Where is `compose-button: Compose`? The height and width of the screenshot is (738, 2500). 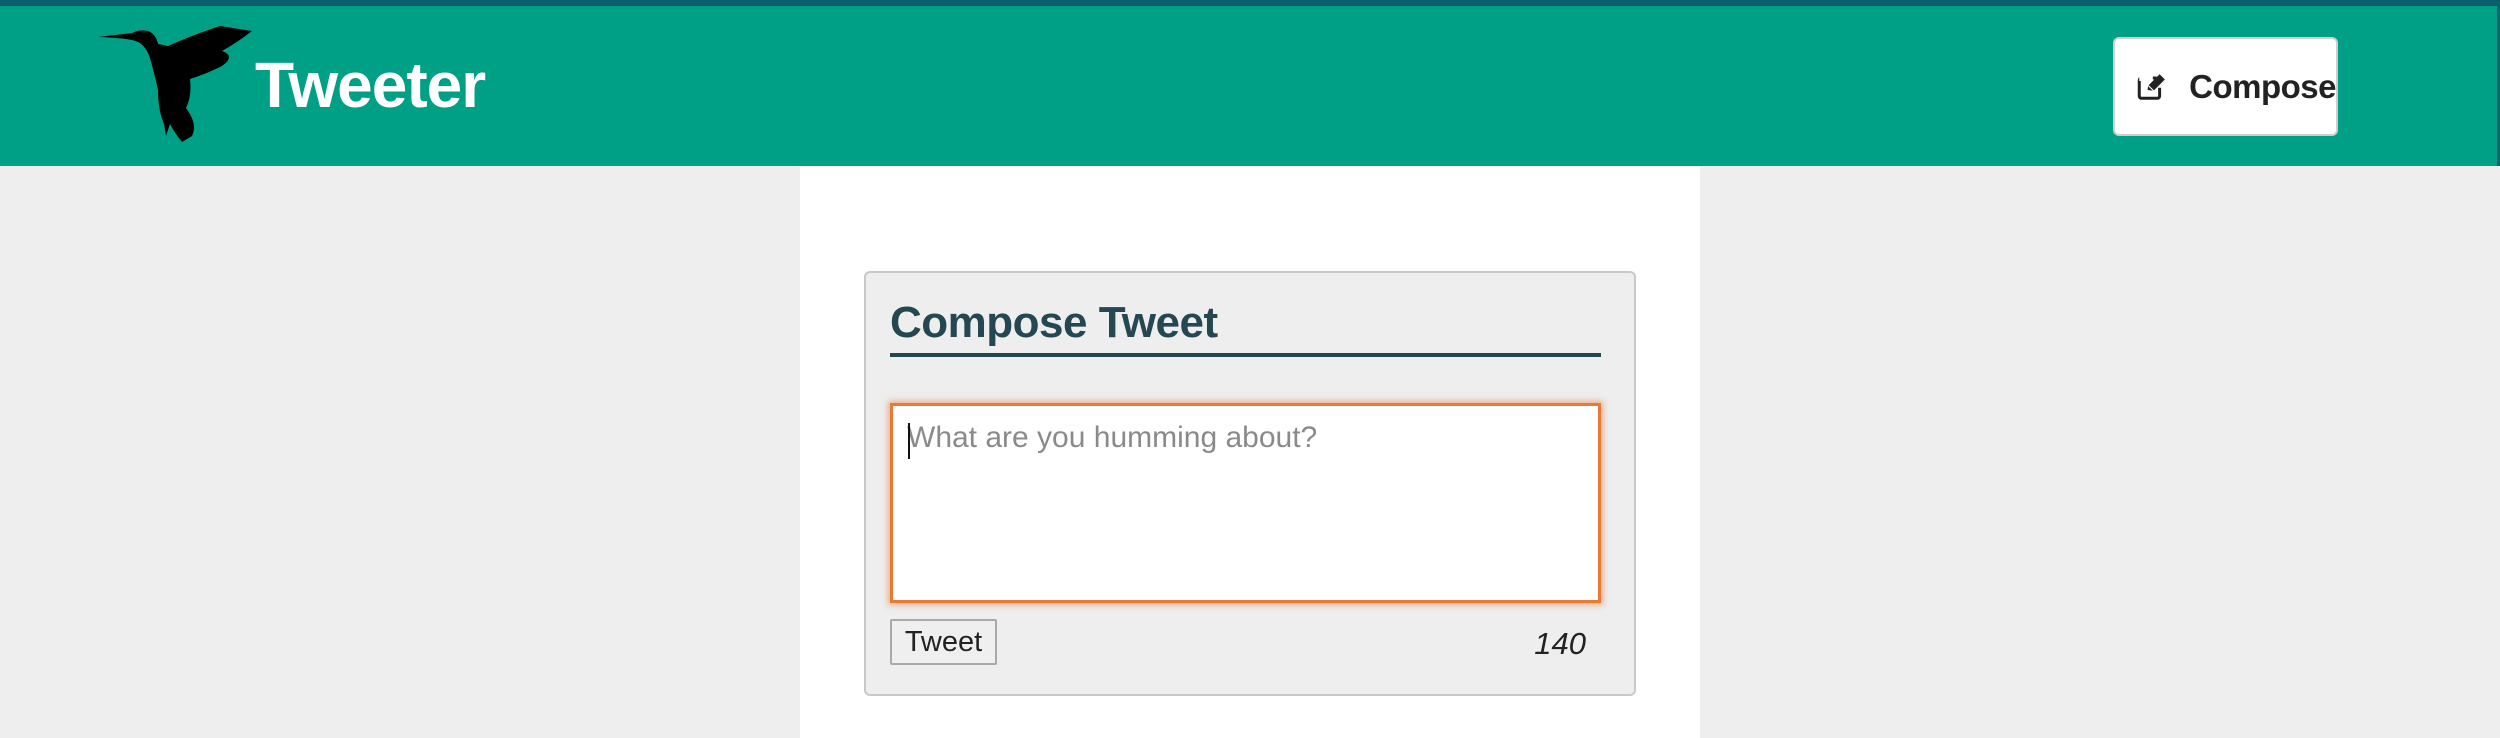 compose-button: Compose is located at coordinates (2225, 86).